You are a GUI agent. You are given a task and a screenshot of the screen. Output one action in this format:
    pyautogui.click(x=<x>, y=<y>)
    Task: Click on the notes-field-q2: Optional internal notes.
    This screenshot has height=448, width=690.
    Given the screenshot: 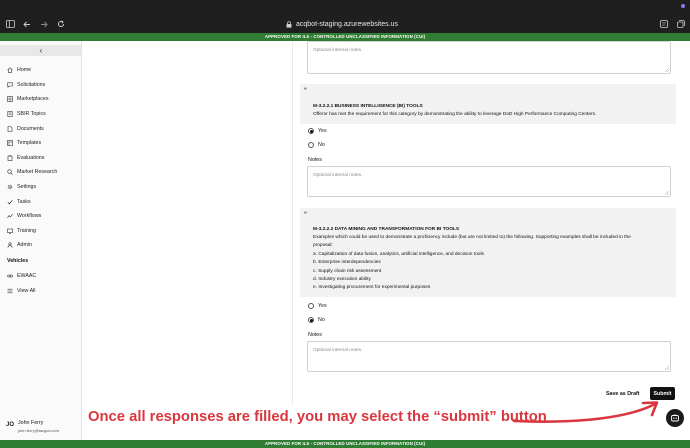 What is the action you would take?
    pyautogui.click(x=489, y=356)
    